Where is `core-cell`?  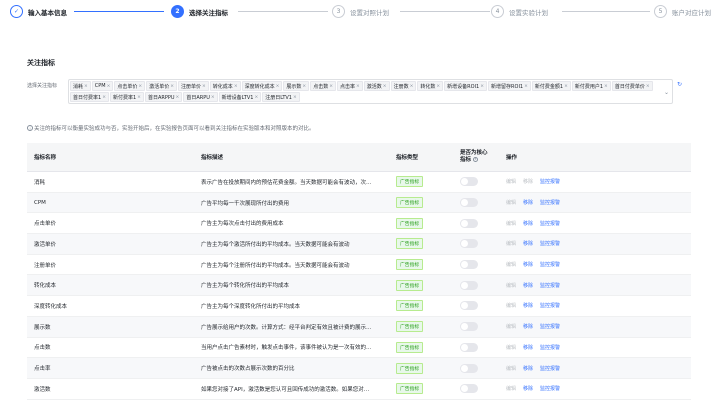
core-cell is located at coordinates (476, 203).